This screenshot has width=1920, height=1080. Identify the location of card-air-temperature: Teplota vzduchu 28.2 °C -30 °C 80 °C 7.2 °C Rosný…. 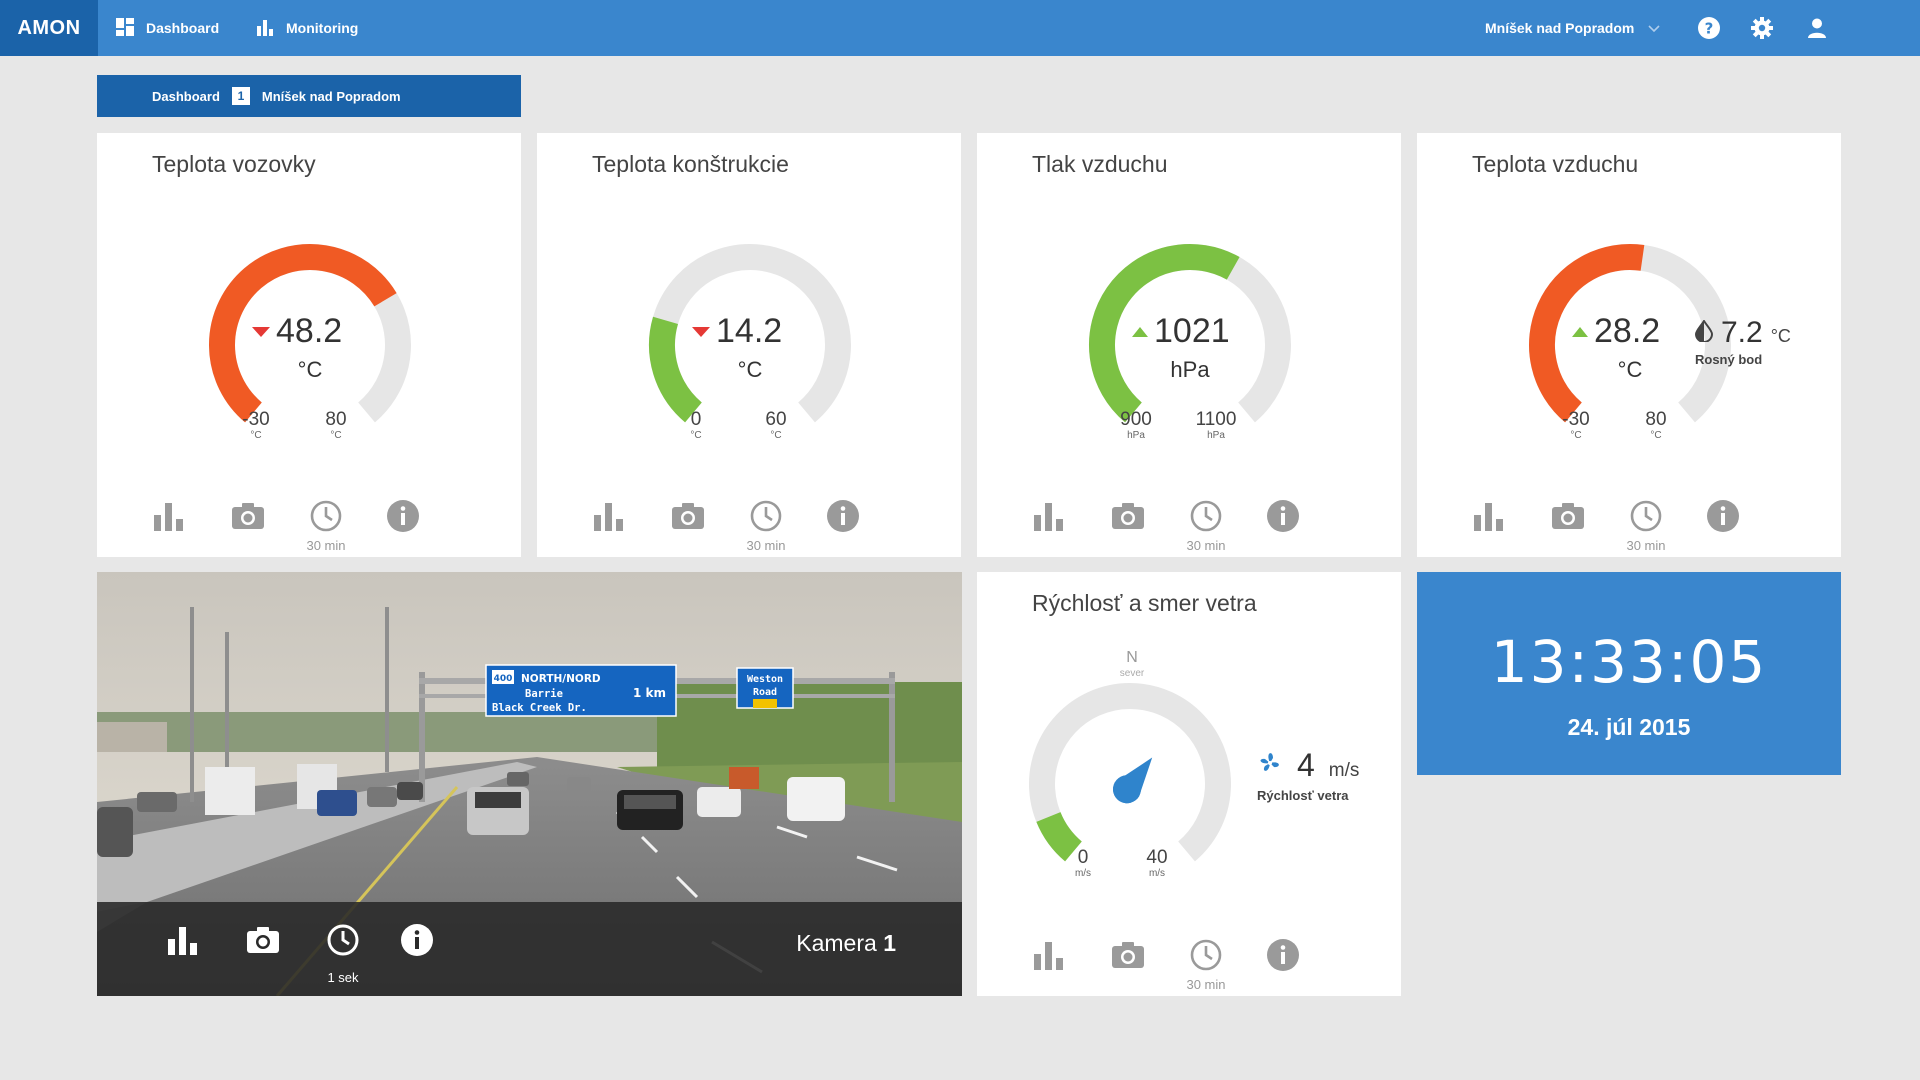
(1629, 345).